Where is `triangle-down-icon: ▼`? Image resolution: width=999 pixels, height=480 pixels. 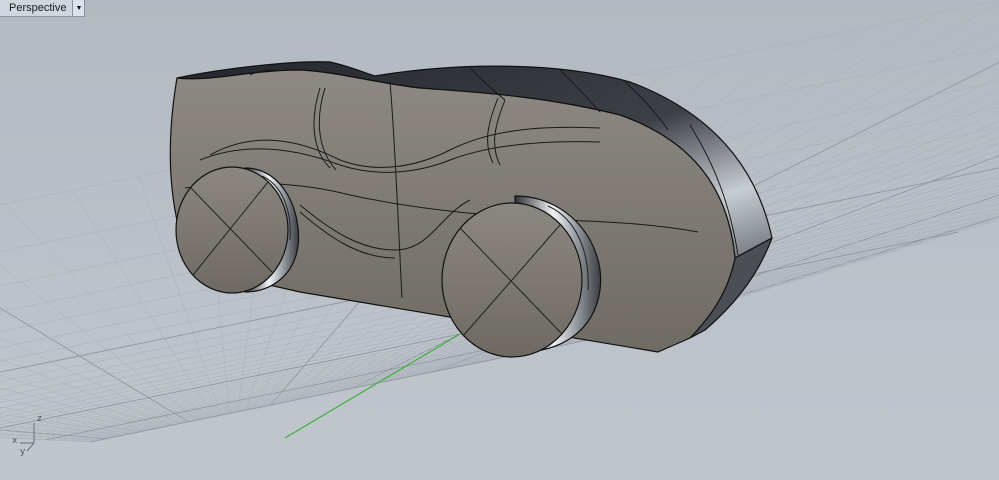 triangle-down-icon: ▼ is located at coordinates (79, 8).